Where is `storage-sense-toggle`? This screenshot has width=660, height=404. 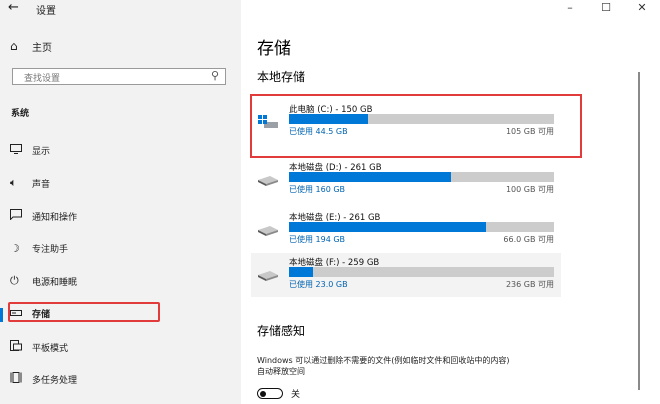
storage-sense-toggle is located at coordinates (270, 393).